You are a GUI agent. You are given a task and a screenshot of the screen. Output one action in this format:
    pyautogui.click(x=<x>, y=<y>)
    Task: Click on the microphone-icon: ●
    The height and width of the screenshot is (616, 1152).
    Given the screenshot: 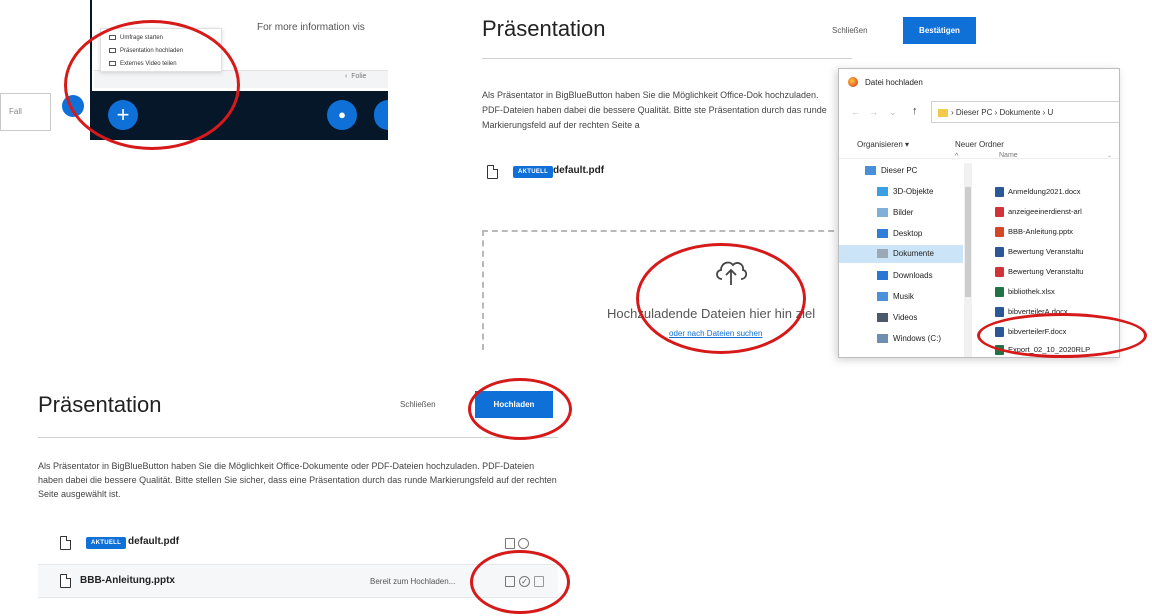 What is the action you would take?
    pyautogui.click(x=342, y=114)
    